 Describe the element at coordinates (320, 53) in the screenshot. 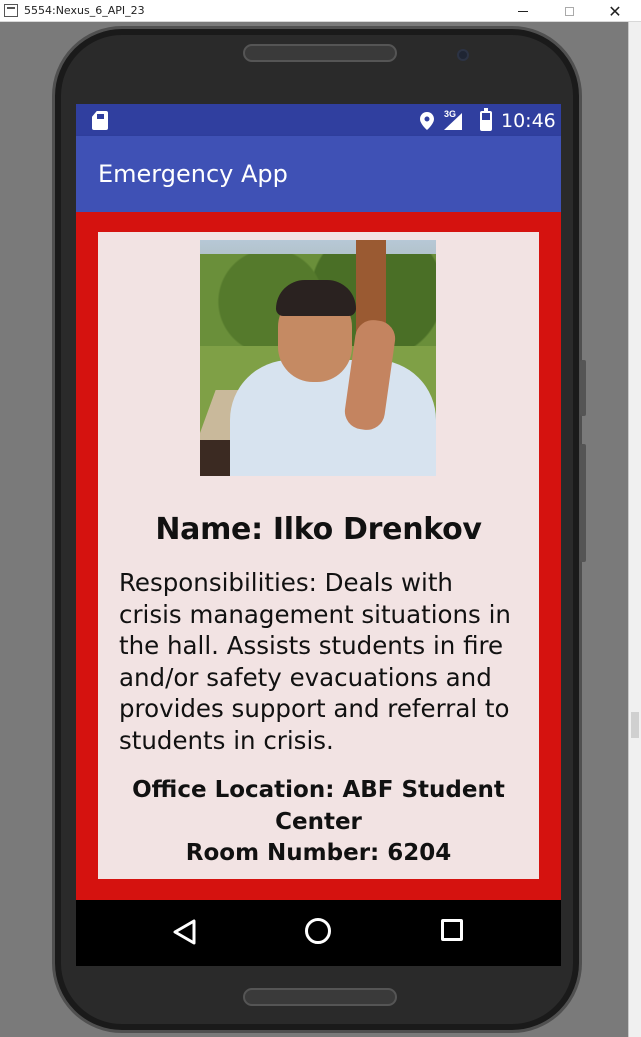

I see `top-speaker` at that location.